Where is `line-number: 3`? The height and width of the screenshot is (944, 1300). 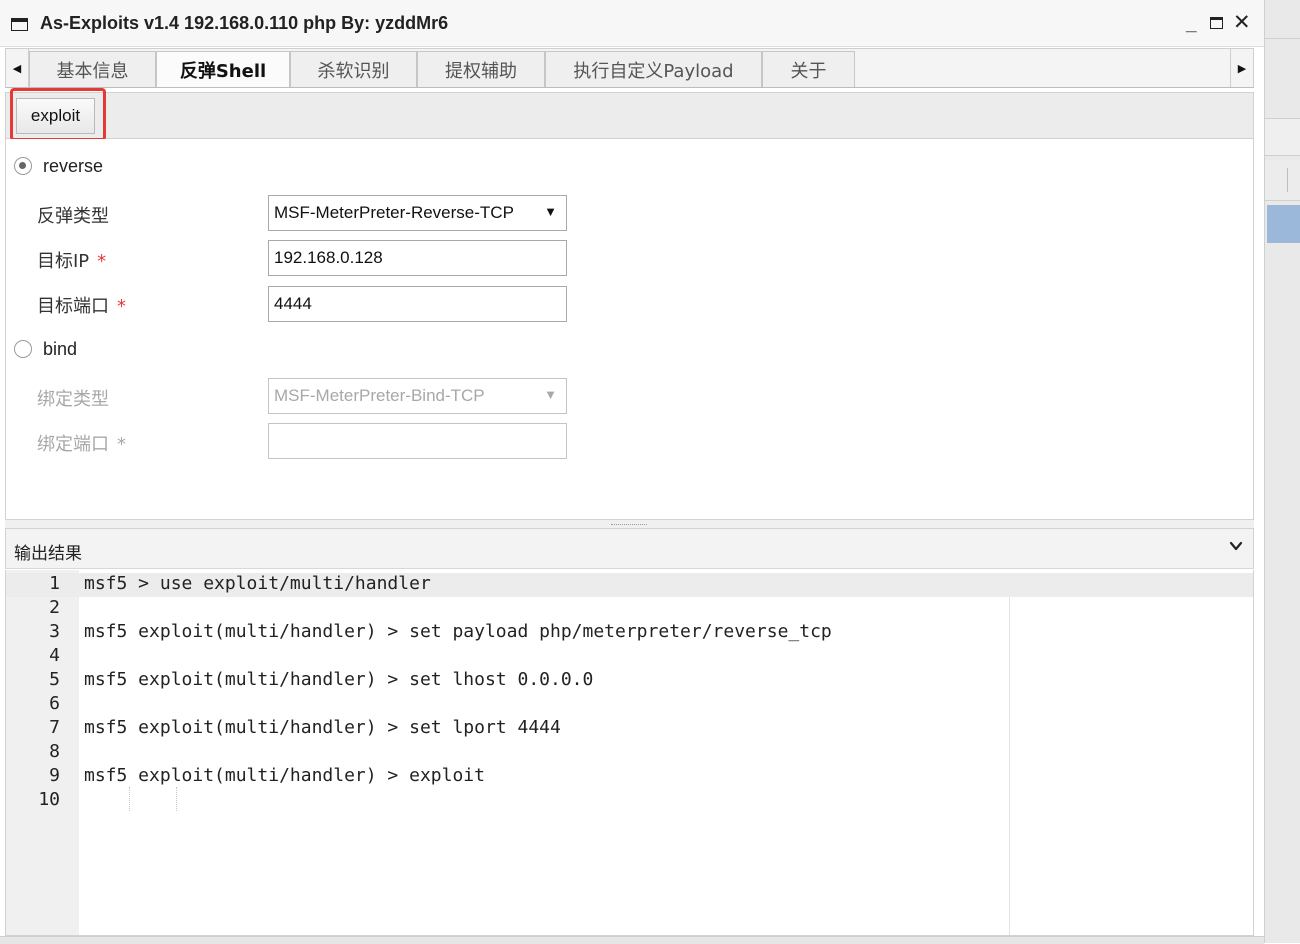 line-number: 3 is located at coordinates (54, 631).